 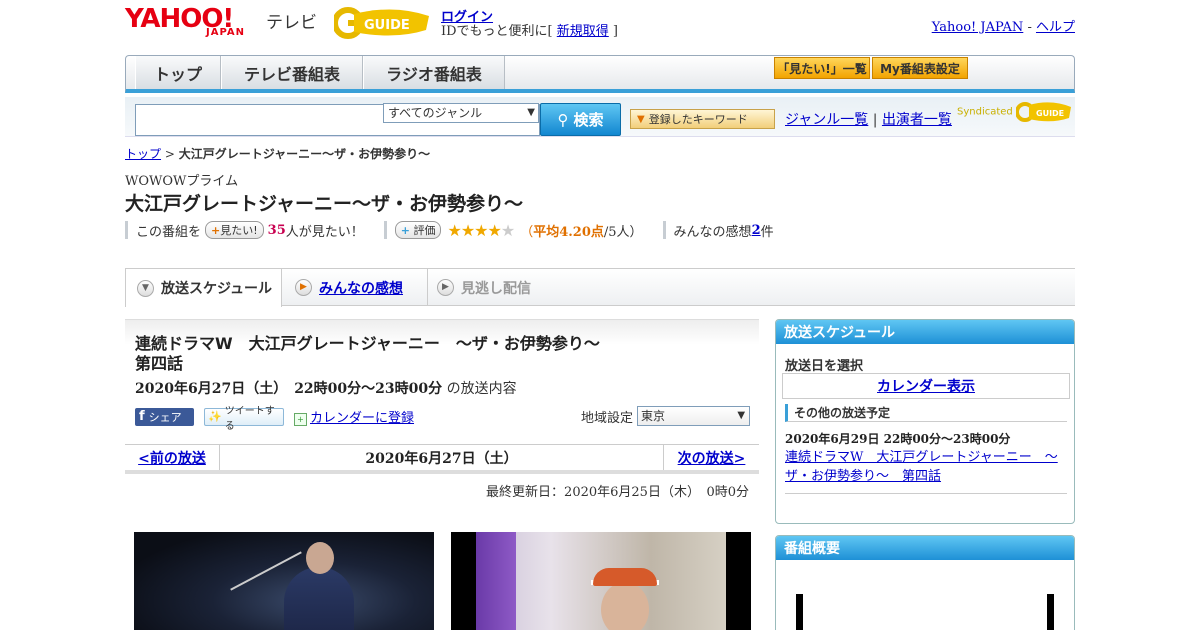 I want to click on nav-tab-tv: テレビ番組表, so click(x=292, y=72).